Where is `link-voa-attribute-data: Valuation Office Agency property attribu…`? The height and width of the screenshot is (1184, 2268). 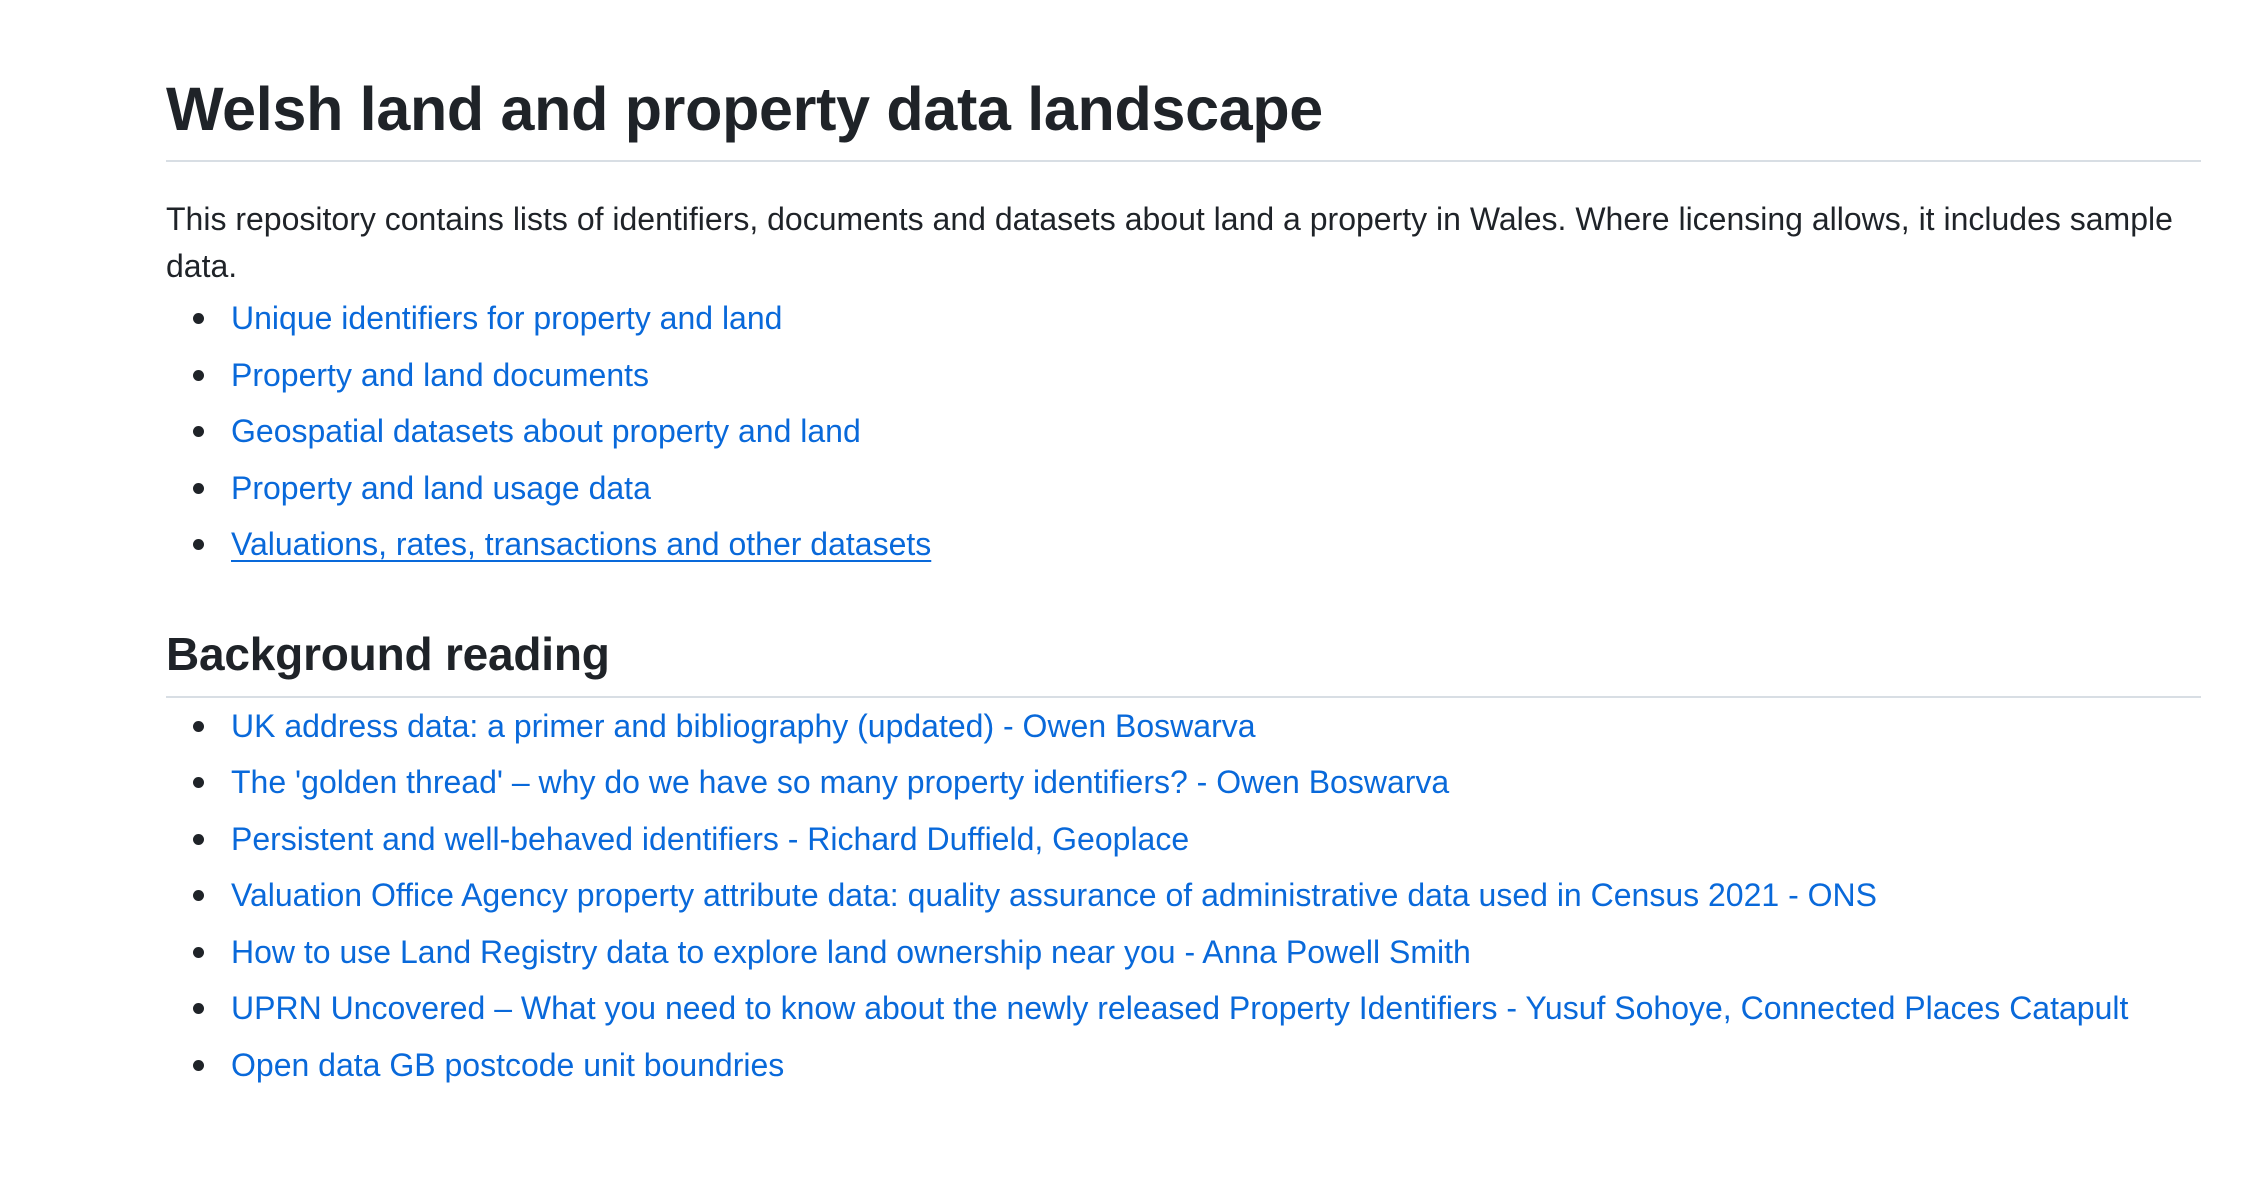
link-voa-attribute-data: Valuation Office Agency property attribu… is located at coordinates (1054, 895).